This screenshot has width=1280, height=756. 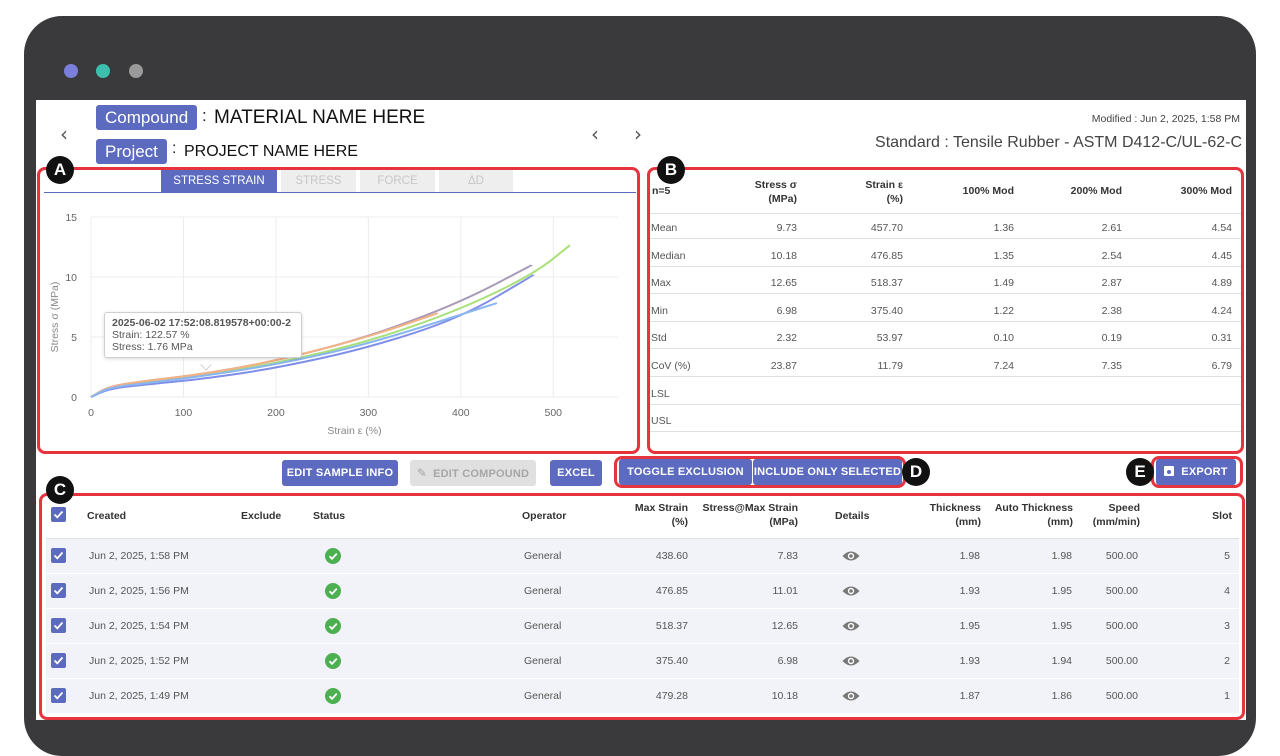 I want to click on stats-cell: 0.19, so click(x=1111, y=338).